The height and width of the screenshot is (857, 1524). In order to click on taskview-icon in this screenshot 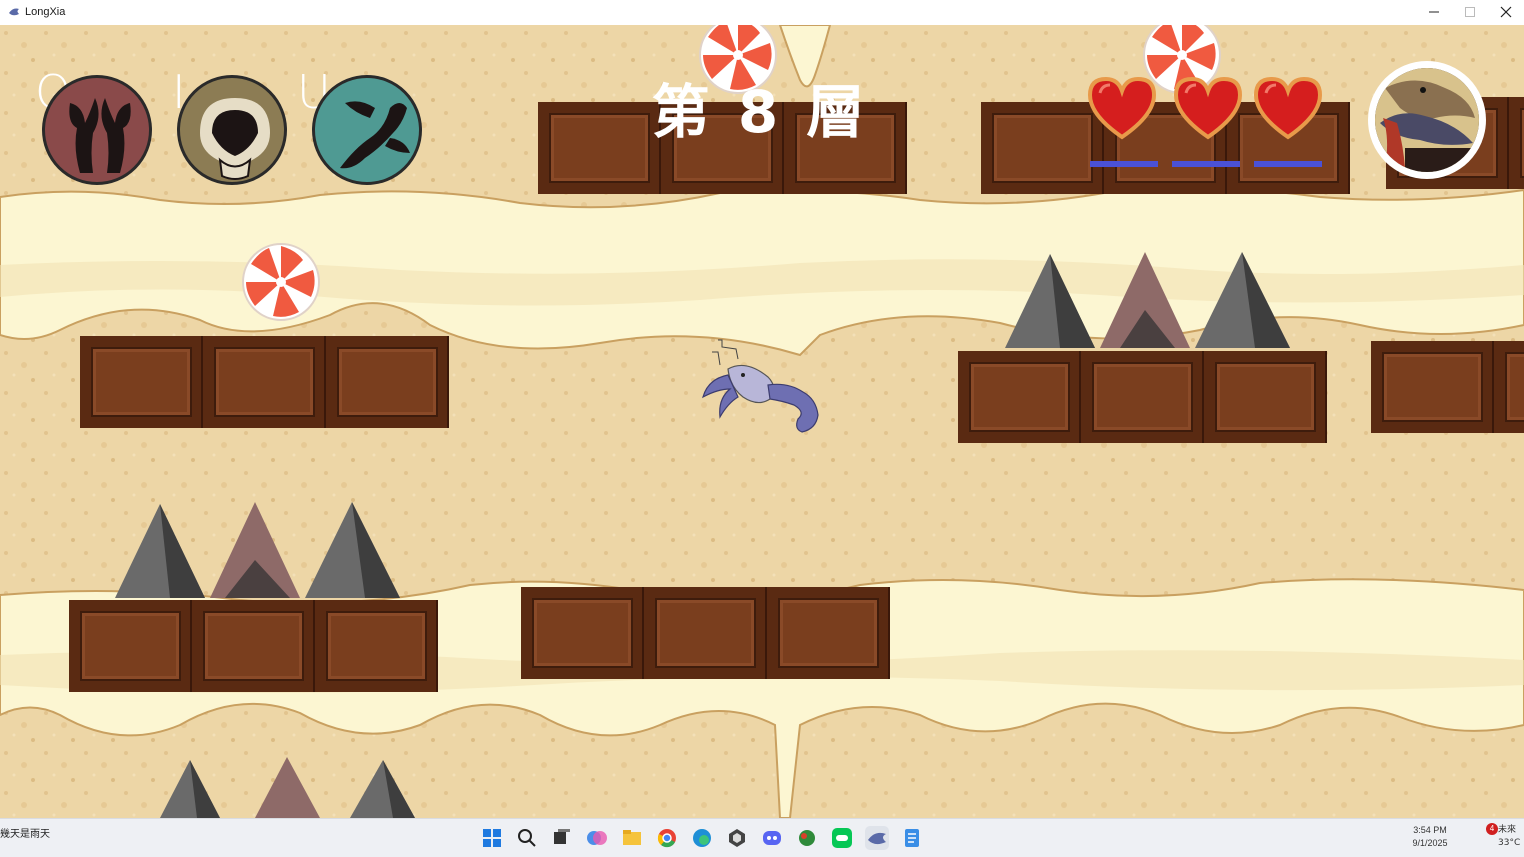, I will do `click(562, 838)`.